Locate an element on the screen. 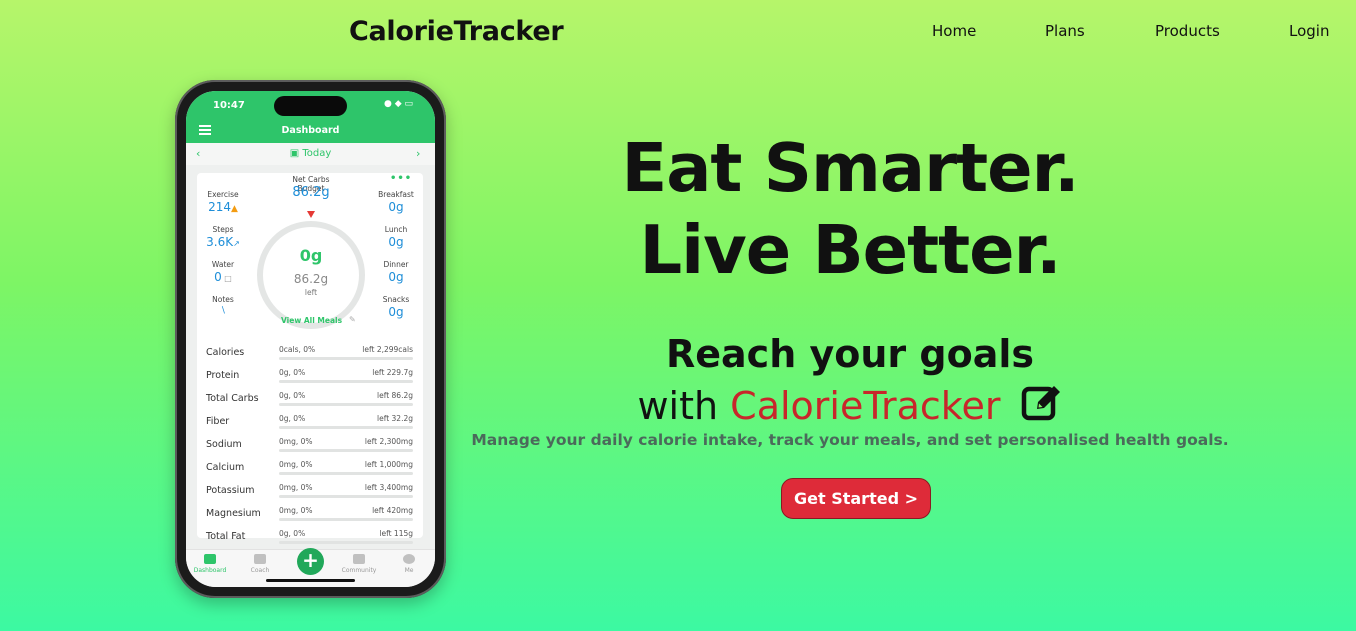 Image resolution: width=1356 pixels, height=631 pixels. nutrient-name: Total Carbs is located at coordinates (232, 398).